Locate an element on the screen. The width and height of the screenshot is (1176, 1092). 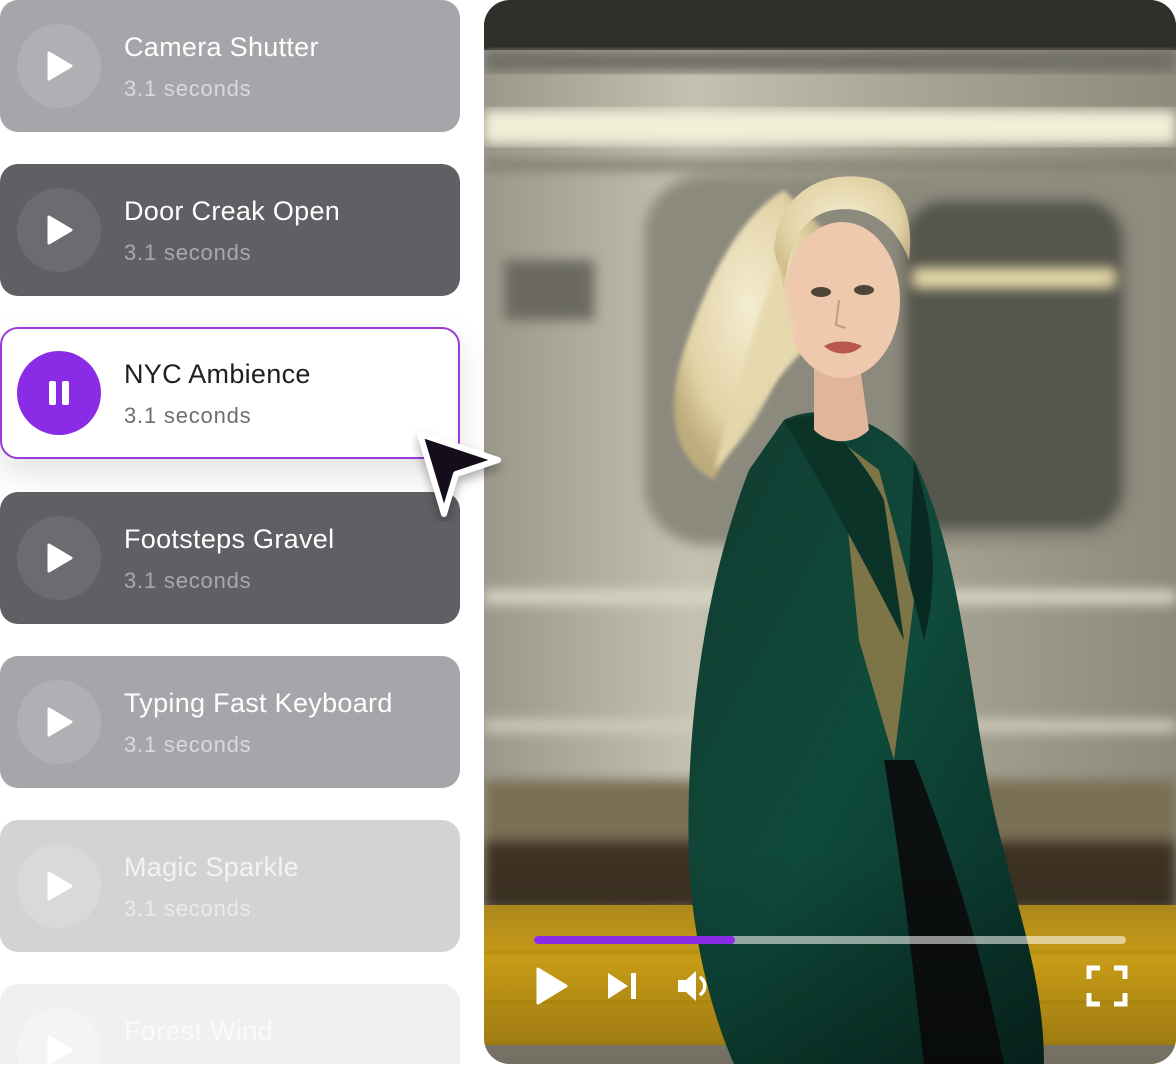
pause-button is located at coordinates (59, 393).